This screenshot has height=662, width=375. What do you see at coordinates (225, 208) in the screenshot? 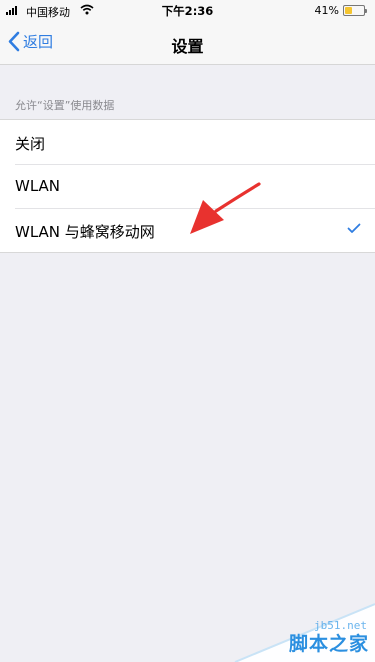
I see `annotation-arrow` at bounding box center [225, 208].